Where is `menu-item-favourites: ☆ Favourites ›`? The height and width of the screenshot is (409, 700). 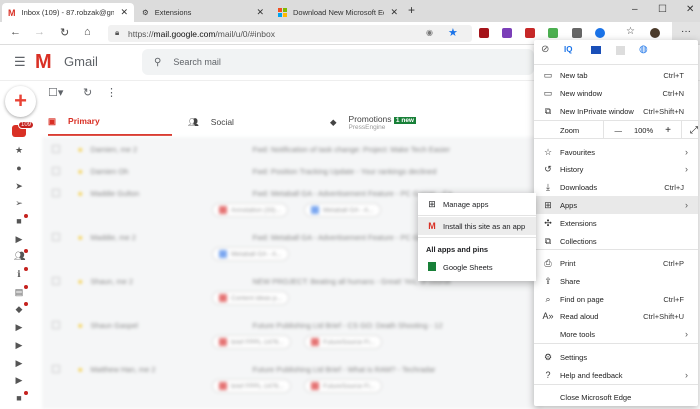
menu-item-favourites: ☆ Favourites › is located at coordinates (616, 152).